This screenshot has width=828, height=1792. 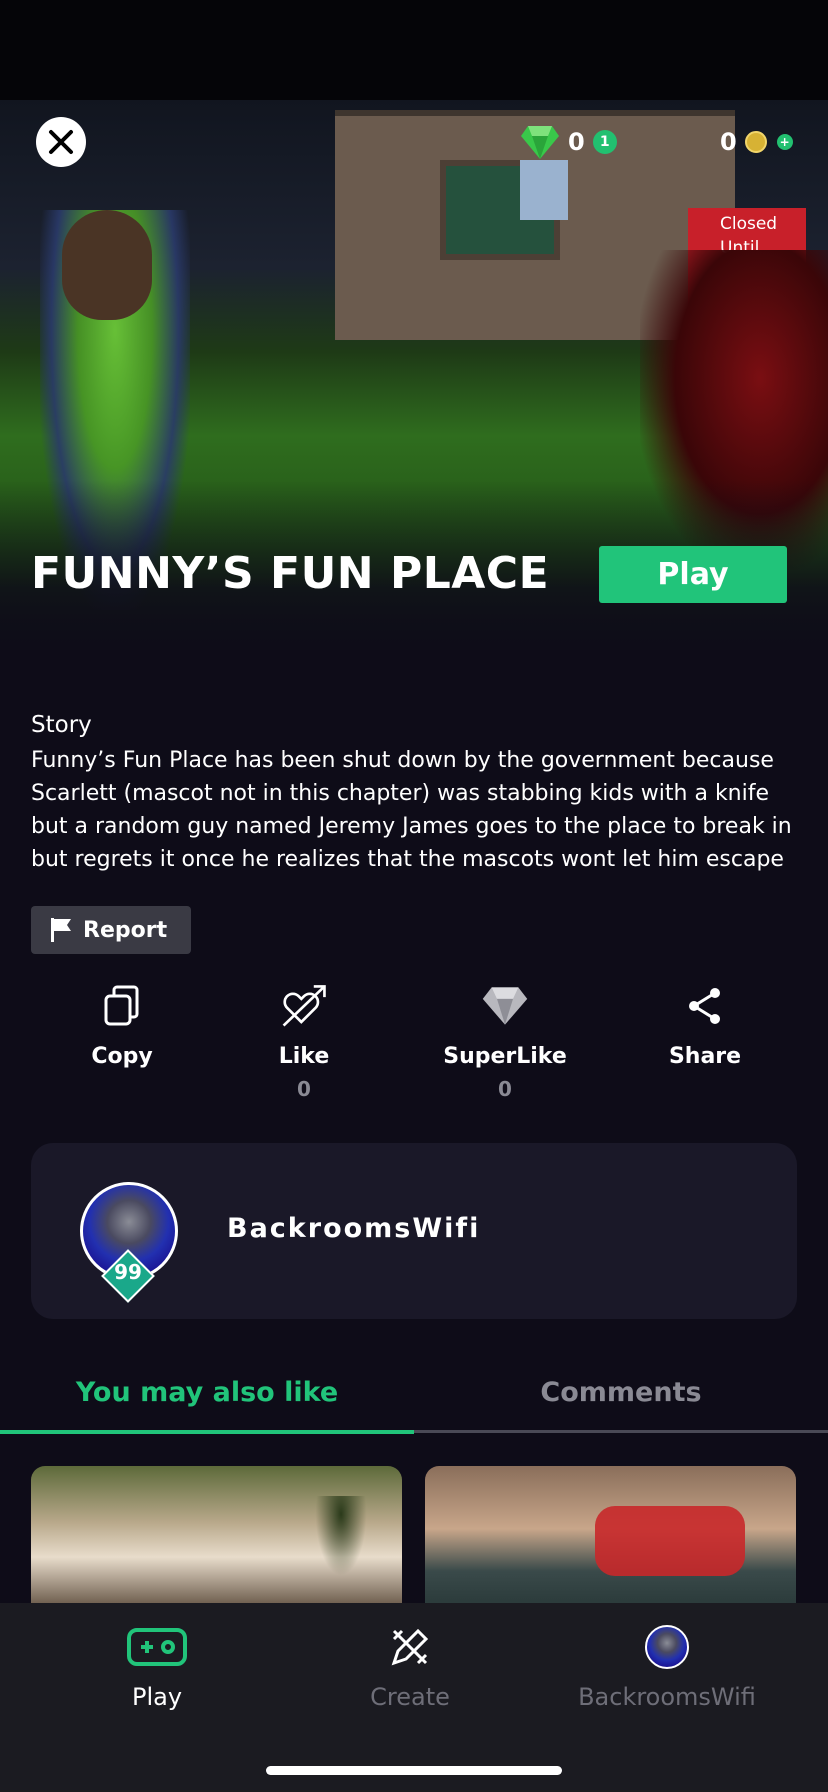 I want to click on close-button, so click(x=61, y=142).